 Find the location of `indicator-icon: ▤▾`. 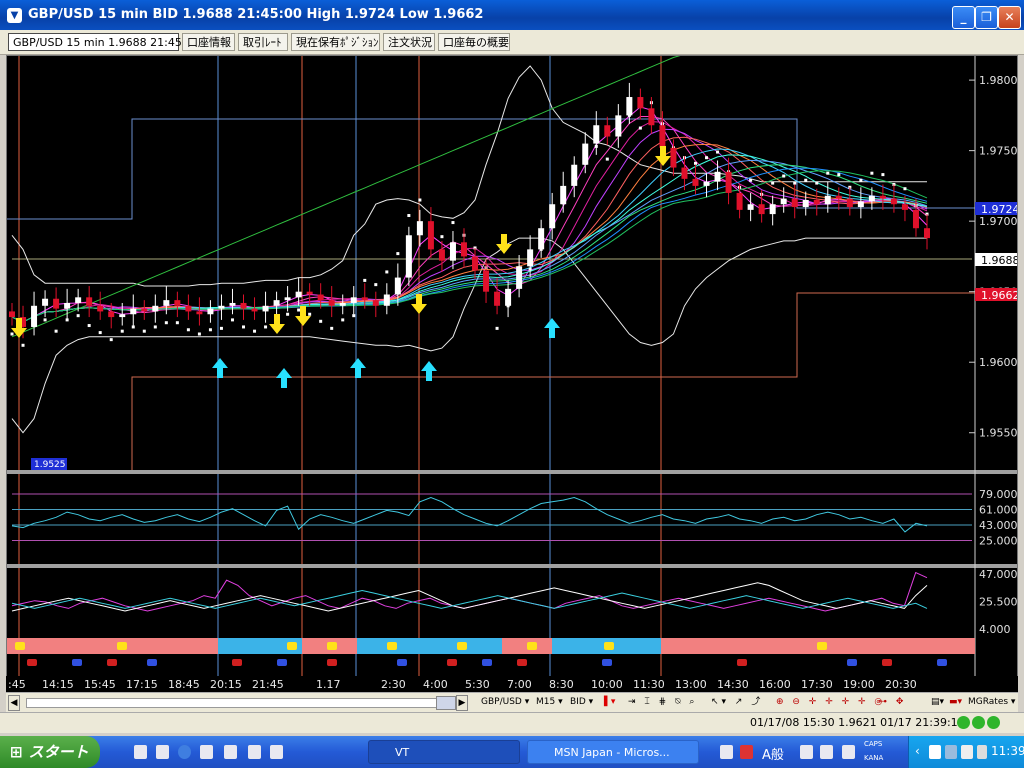

indicator-icon: ▤▾ is located at coordinates (937, 702).